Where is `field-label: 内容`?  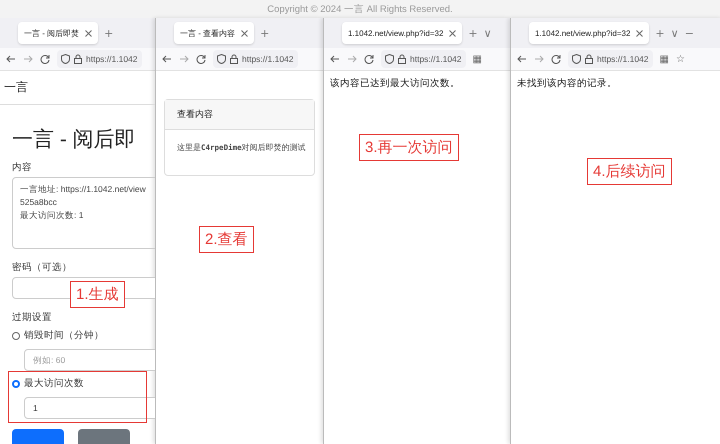
field-label: 内容 is located at coordinates (22, 168).